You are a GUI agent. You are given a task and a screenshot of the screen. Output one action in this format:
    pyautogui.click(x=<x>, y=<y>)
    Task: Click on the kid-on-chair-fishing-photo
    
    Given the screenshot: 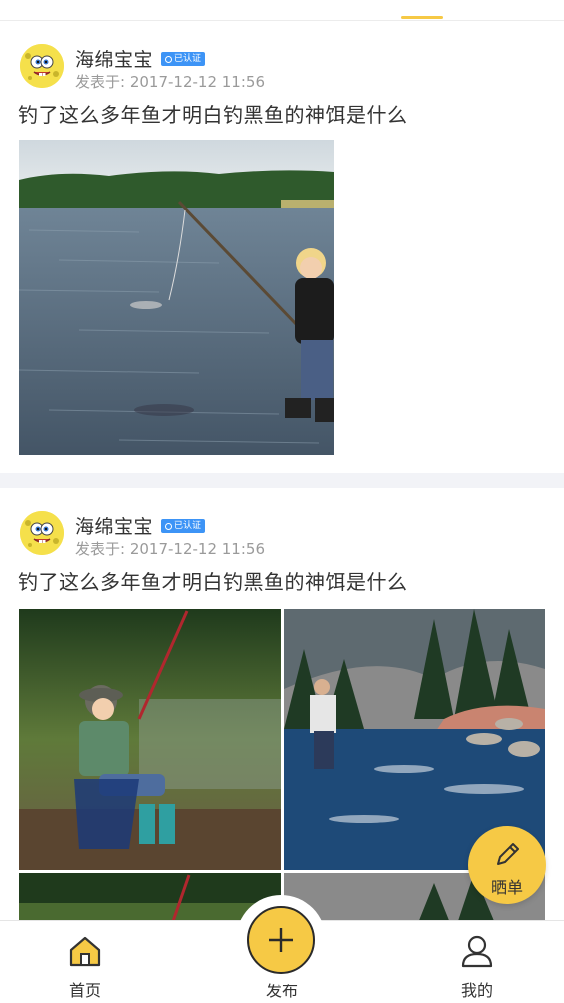 What is the action you would take?
    pyautogui.click(x=150, y=739)
    